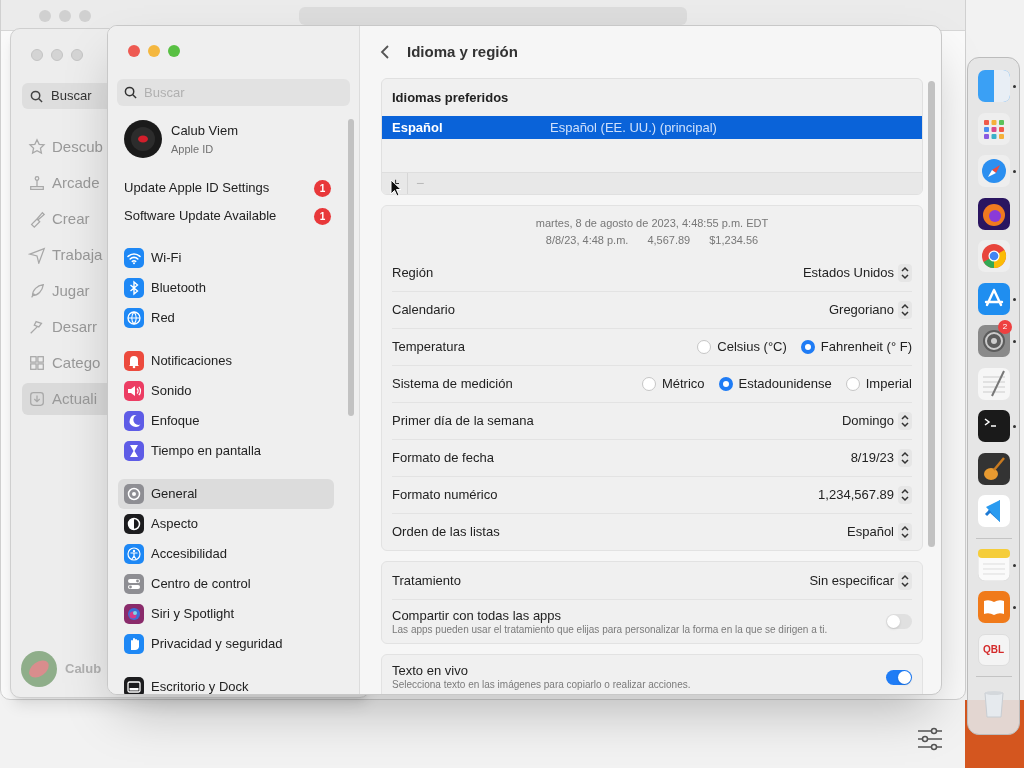 The height and width of the screenshot is (768, 1024). What do you see at coordinates (430, 671) in the screenshot?
I see `setting-label: Texto en vivo` at bounding box center [430, 671].